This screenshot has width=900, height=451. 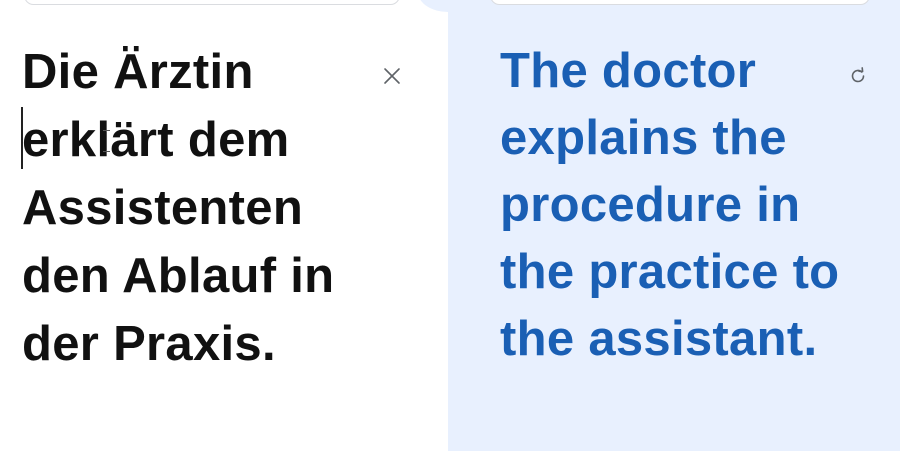 I want to click on clear-source-button, so click(x=392, y=76).